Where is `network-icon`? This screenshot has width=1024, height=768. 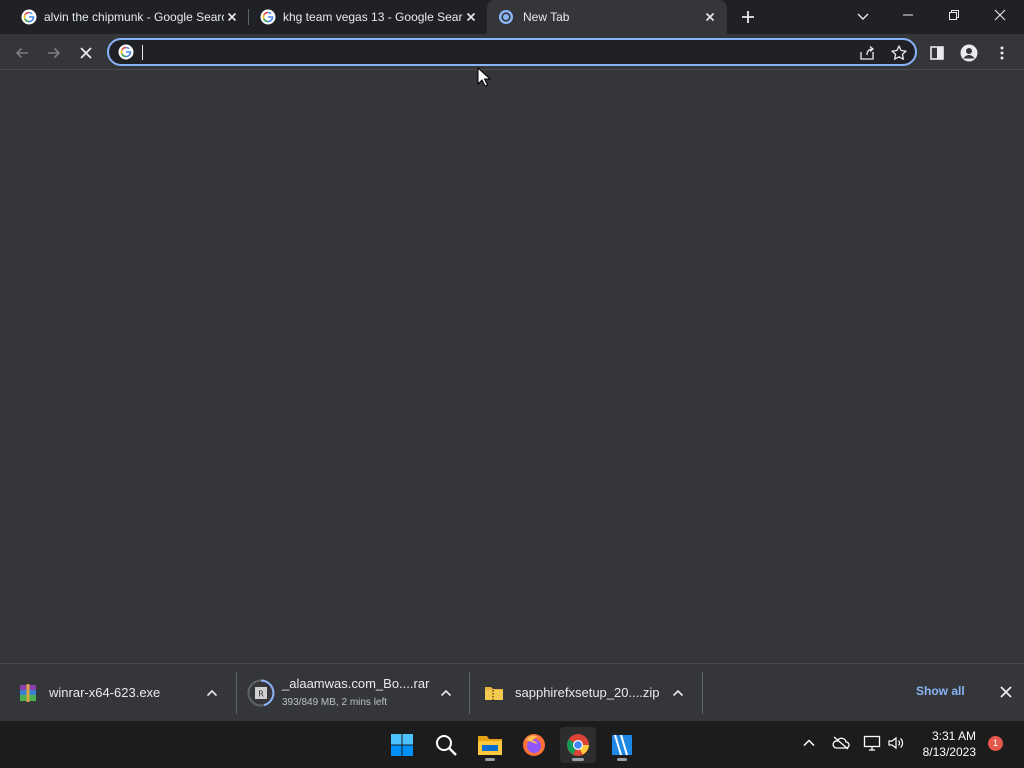 network-icon is located at coordinates (872, 743).